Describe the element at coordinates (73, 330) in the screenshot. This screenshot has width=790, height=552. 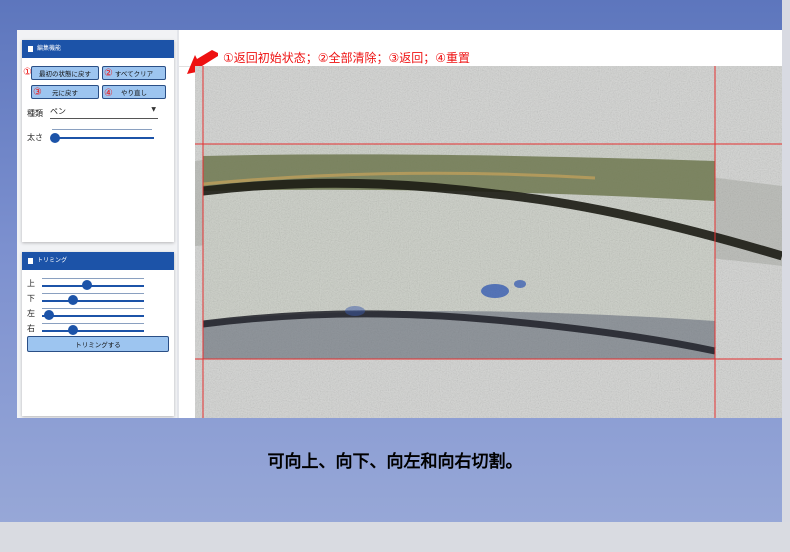
I see `trim-right-knob` at that location.